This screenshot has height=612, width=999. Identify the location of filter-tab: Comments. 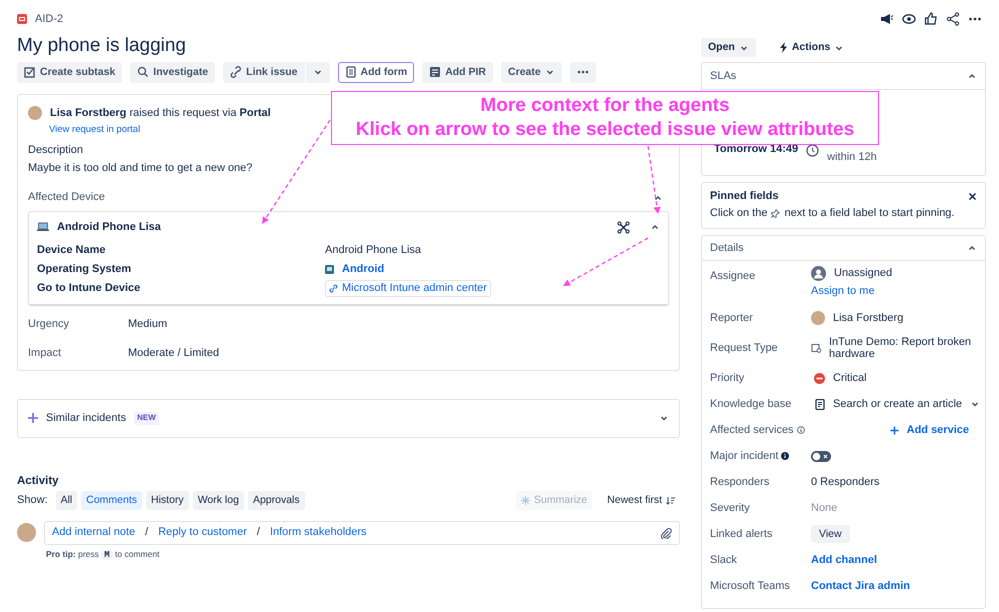
(111, 500).